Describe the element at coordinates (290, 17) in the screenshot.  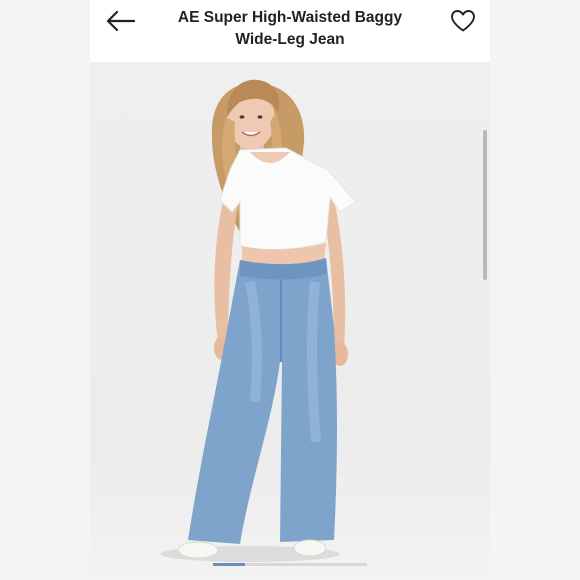
I see `product-title-line-1: AE Super High-Waisted Baggy` at that location.